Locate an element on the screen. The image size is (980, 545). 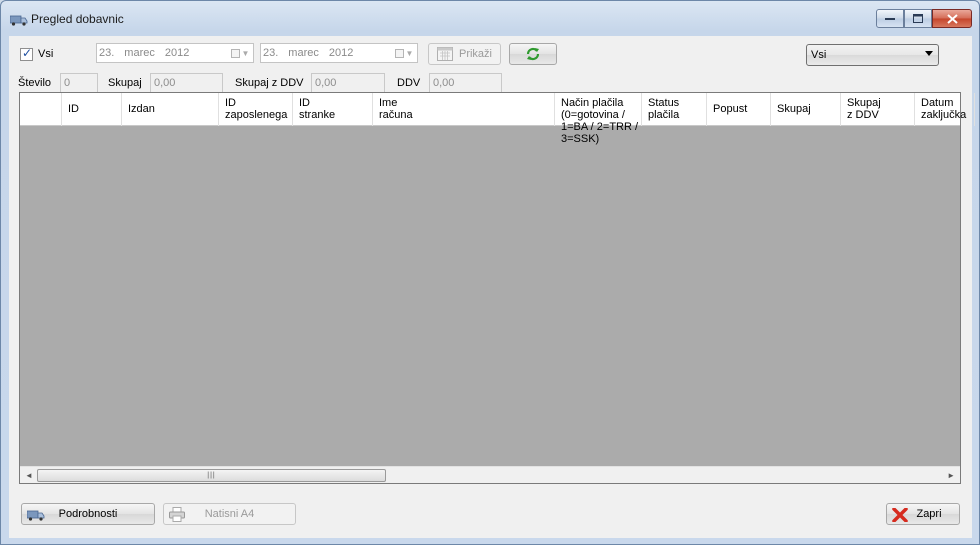
close-button-label: Zapri is located at coordinates (929, 514).